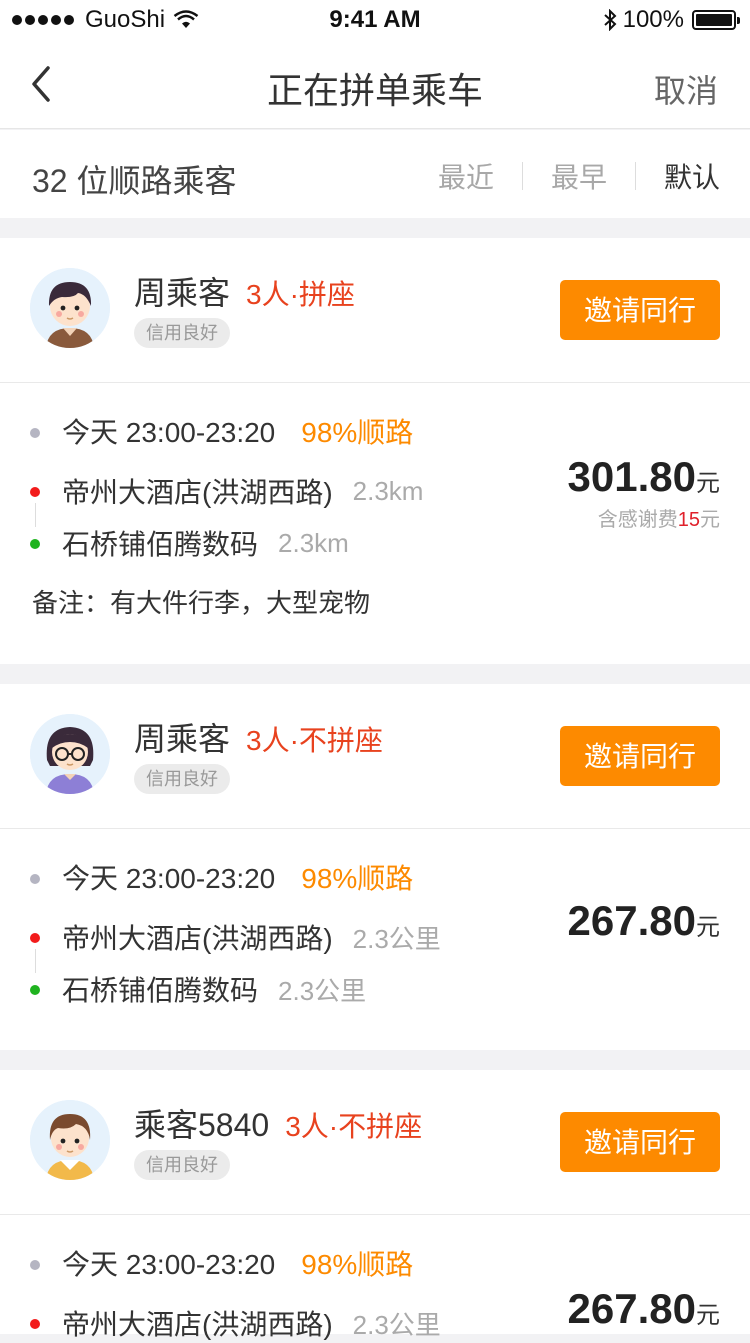  I want to click on page-title: 正在拼单乘车, so click(374, 90).